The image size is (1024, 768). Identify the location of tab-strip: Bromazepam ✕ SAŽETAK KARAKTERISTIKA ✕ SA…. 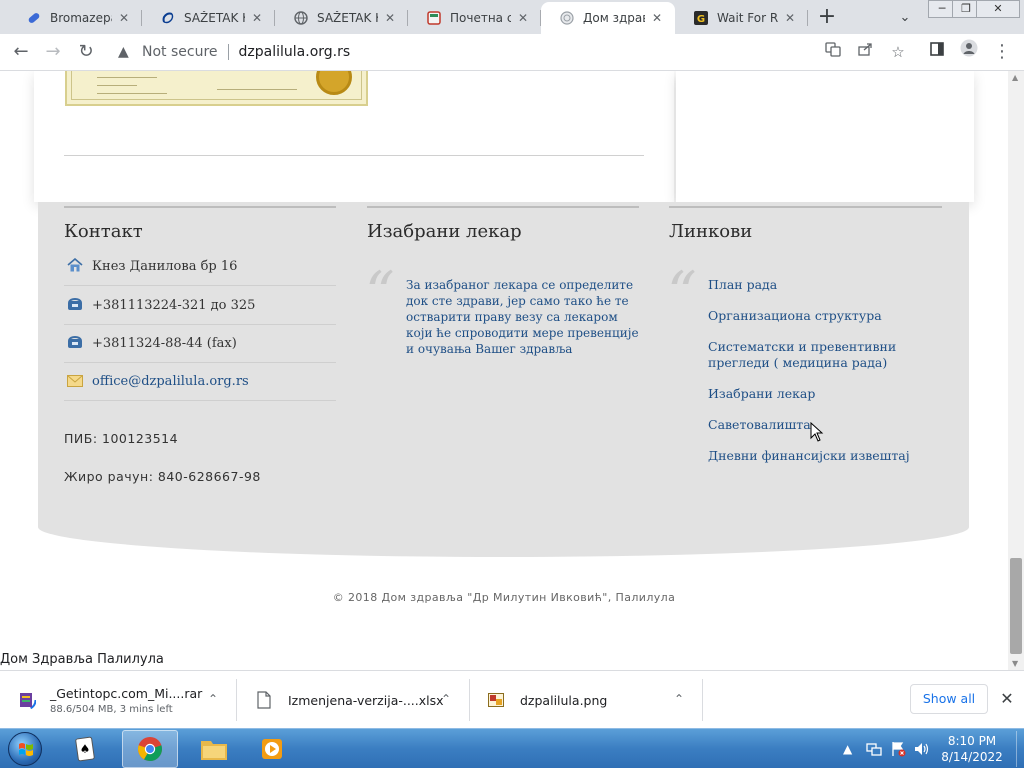
(512, 17).